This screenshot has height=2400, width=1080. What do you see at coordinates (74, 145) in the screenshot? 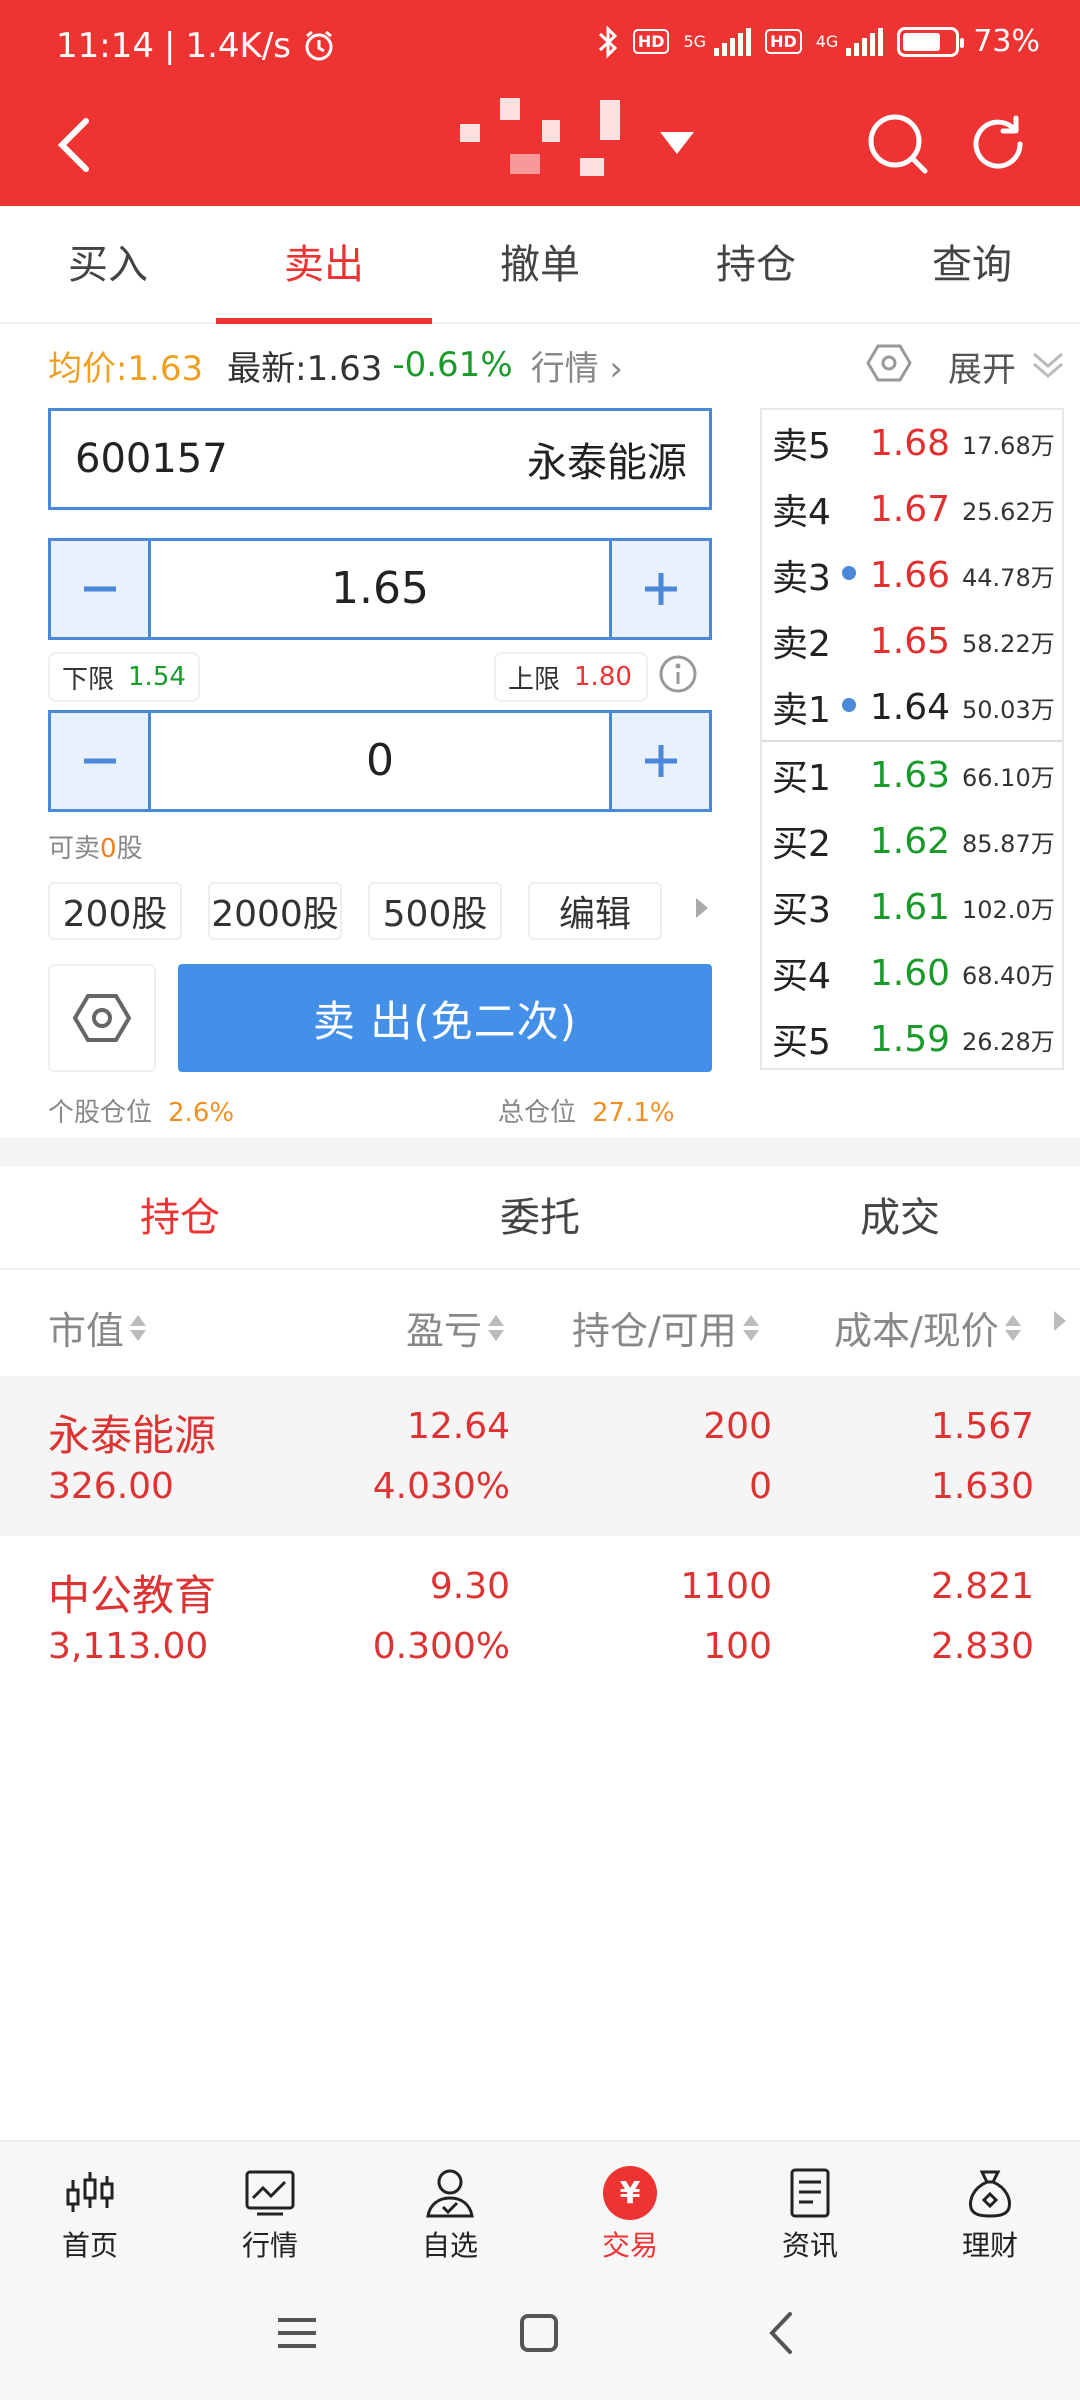
I see `back-icon` at bounding box center [74, 145].